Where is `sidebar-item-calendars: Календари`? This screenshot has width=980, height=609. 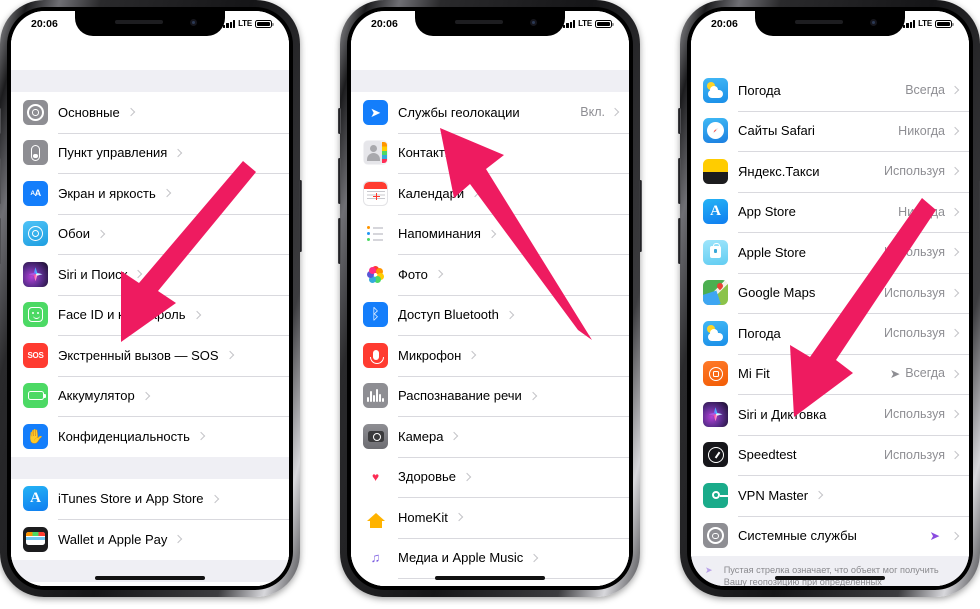 sidebar-item-calendars: Календари is located at coordinates (490, 193).